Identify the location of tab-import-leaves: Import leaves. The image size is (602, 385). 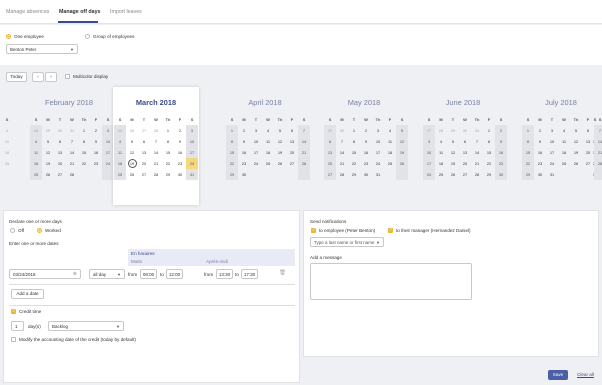
(126, 12).